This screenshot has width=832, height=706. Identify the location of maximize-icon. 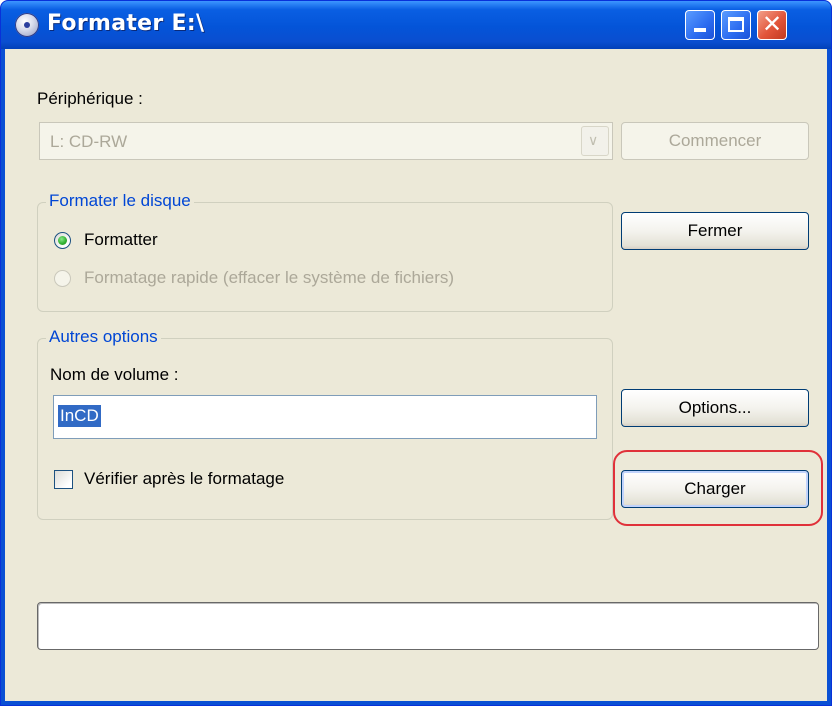
(736, 24).